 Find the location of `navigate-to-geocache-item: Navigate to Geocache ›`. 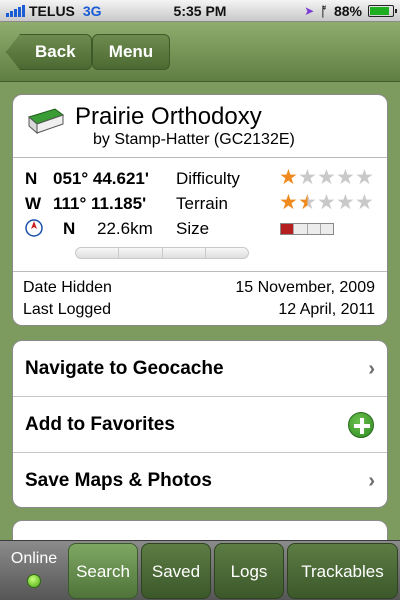

navigate-to-geocache-item: Navigate to Geocache › is located at coordinates (200, 369).